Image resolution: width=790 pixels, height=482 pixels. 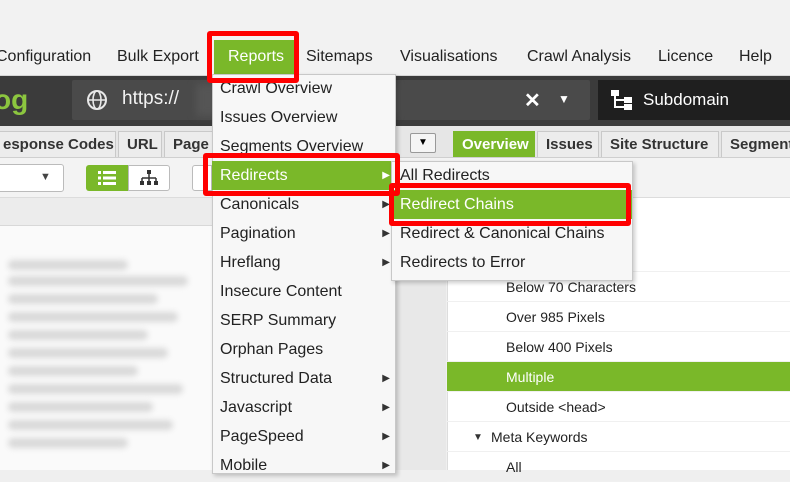 I want to click on tab-issues: Issues, so click(x=568, y=144).